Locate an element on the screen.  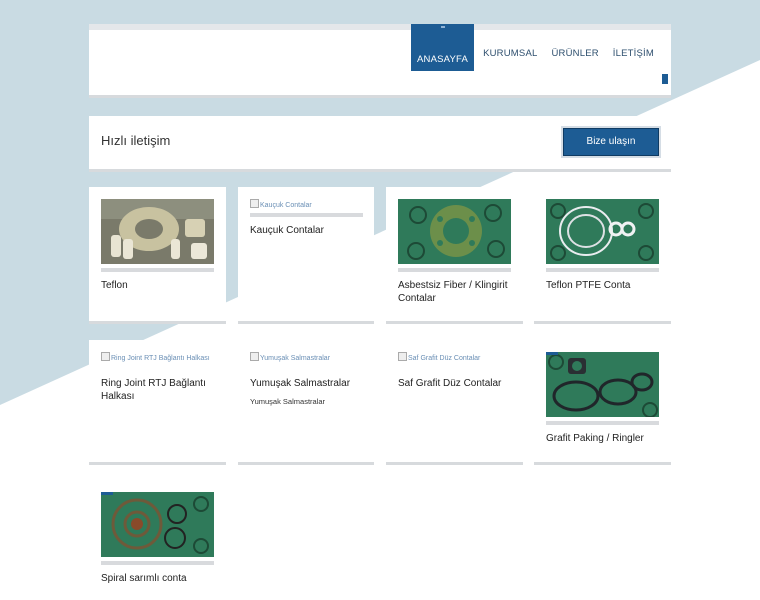
product-title: Kauçuk Contalar is located at coordinates (310, 230).